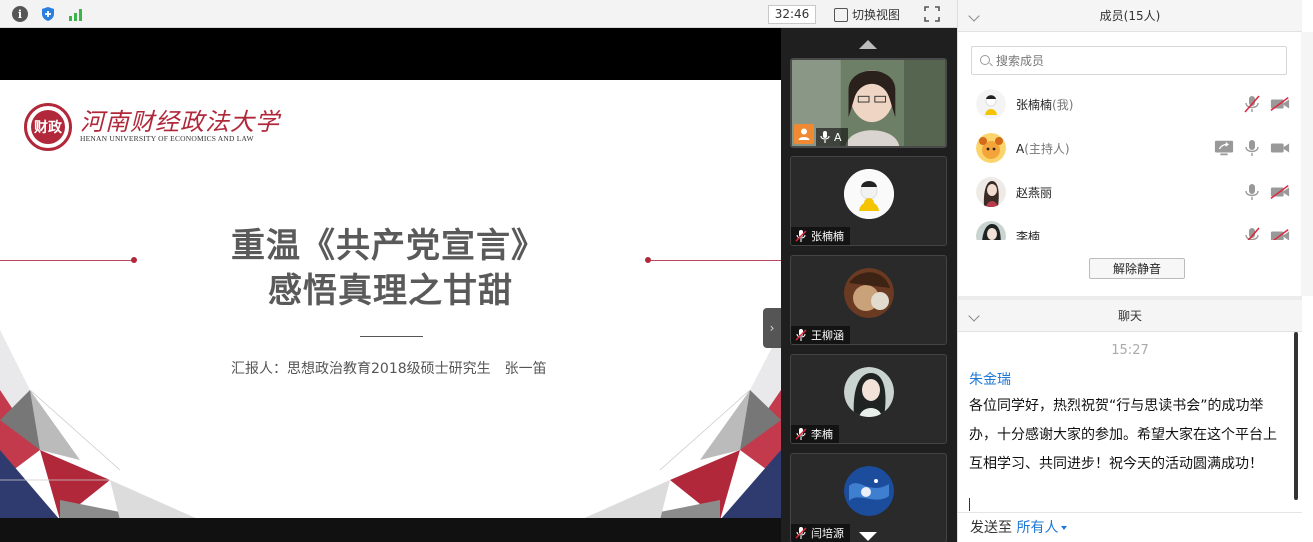  Describe the element at coordinates (1045, 105) in the screenshot. I see `member-name: 张楠楠(我)` at that location.